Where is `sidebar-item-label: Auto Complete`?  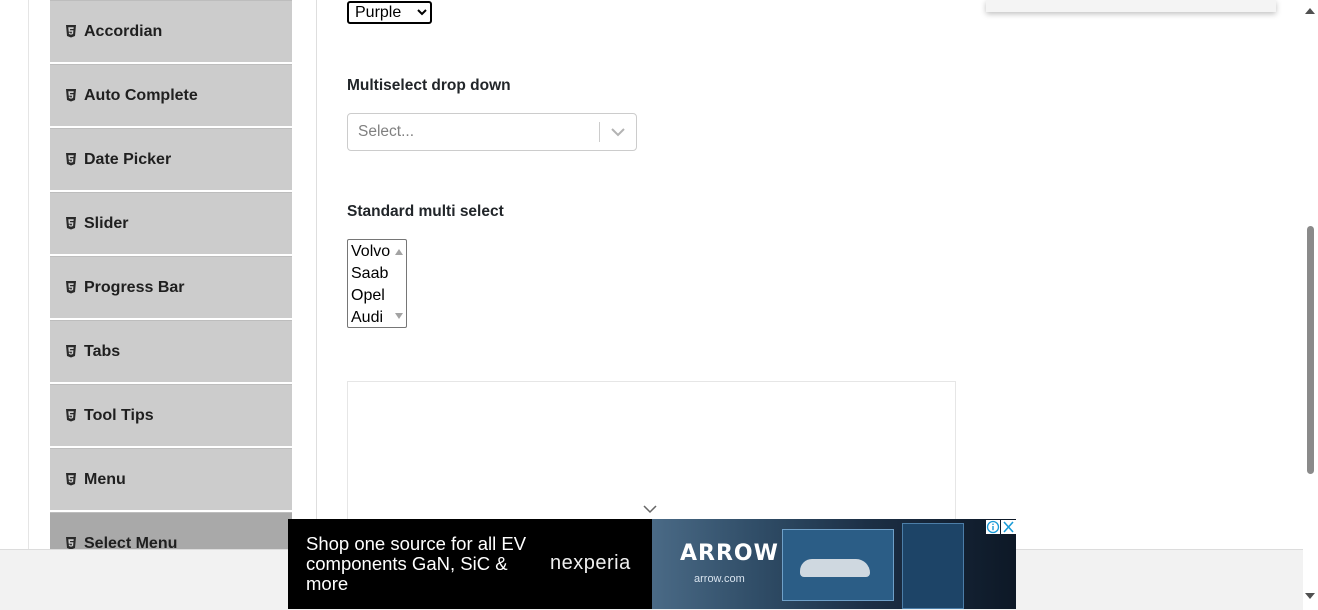
sidebar-item-label: Auto Complete is located at coordinates (141, 95).